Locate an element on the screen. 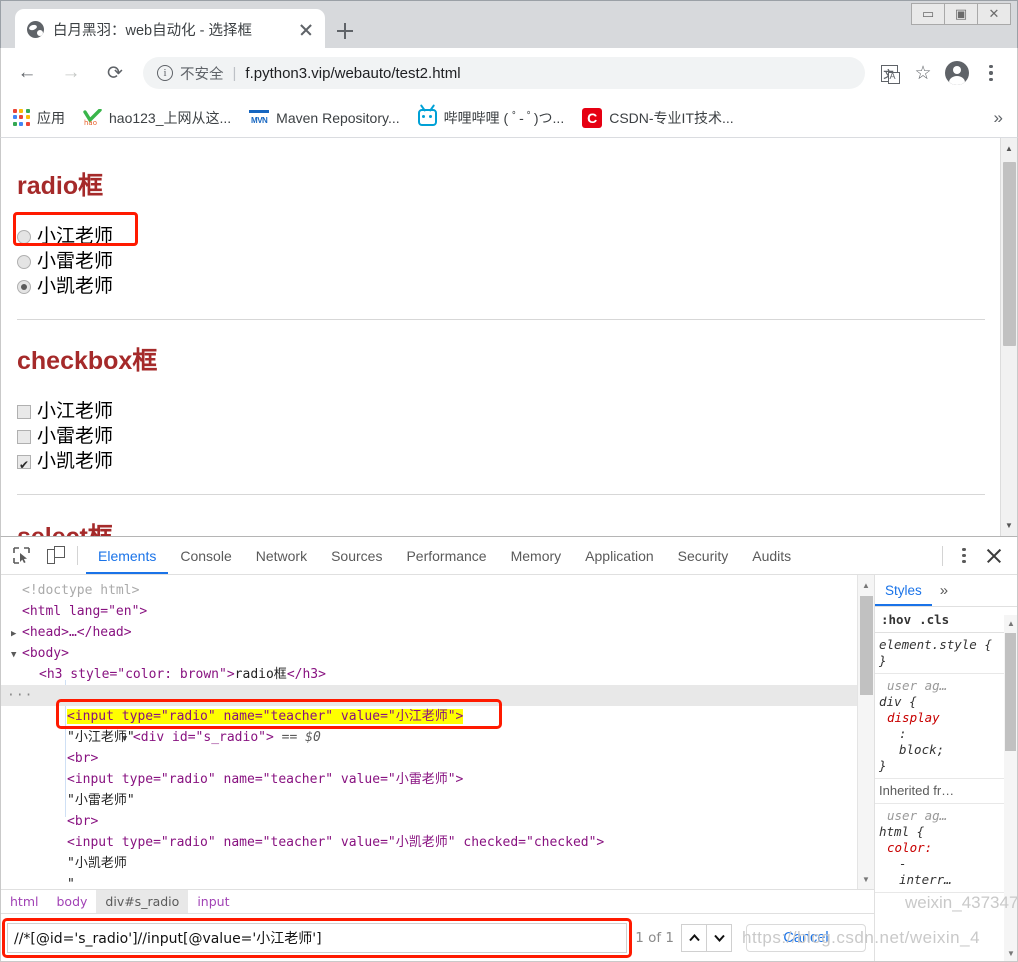 Image resolution: width=1018 pixels, height=962 pixels. maximize-icon: ▣ is located at coordinates (961, 14).